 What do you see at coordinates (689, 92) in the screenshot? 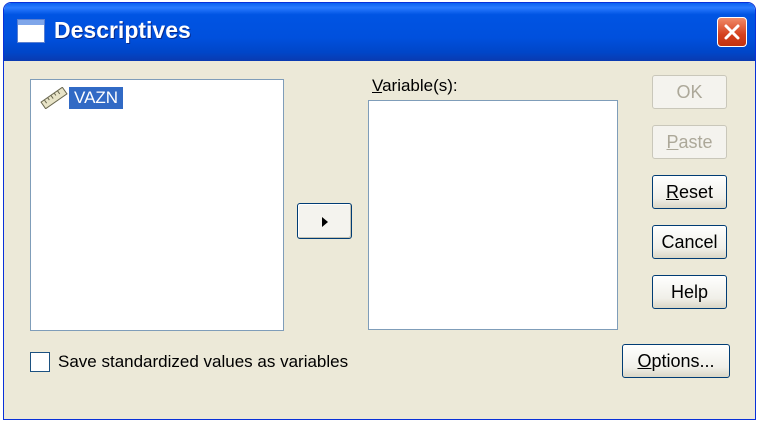
I see `ok-button: OK` at bounding box center [689, 92].